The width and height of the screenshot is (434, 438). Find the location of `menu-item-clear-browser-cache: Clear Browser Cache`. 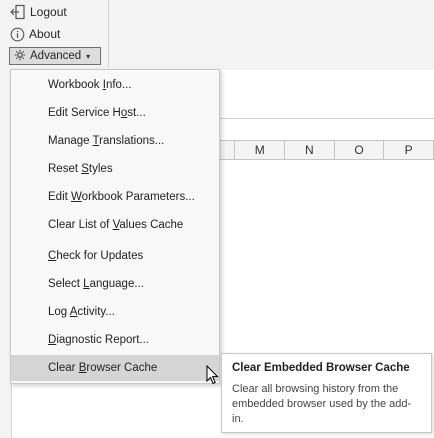

menu-item-clear-browser-cache: Clear Browser Cache is located at coordinates (115, 368).